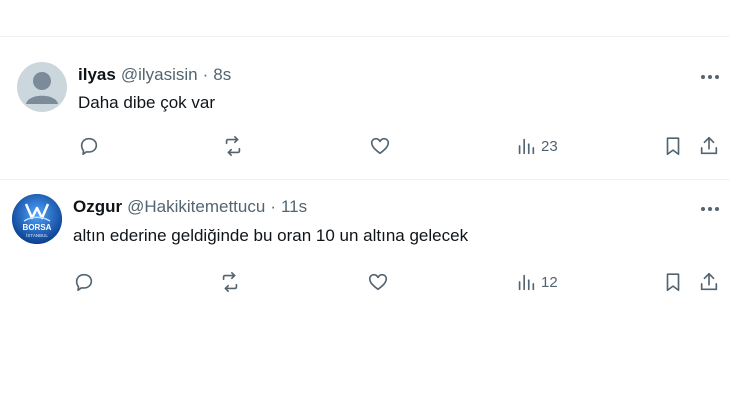  Describe the element at coordinates (549, 146) in the screenshot. I see `views-count: 23` at that location.